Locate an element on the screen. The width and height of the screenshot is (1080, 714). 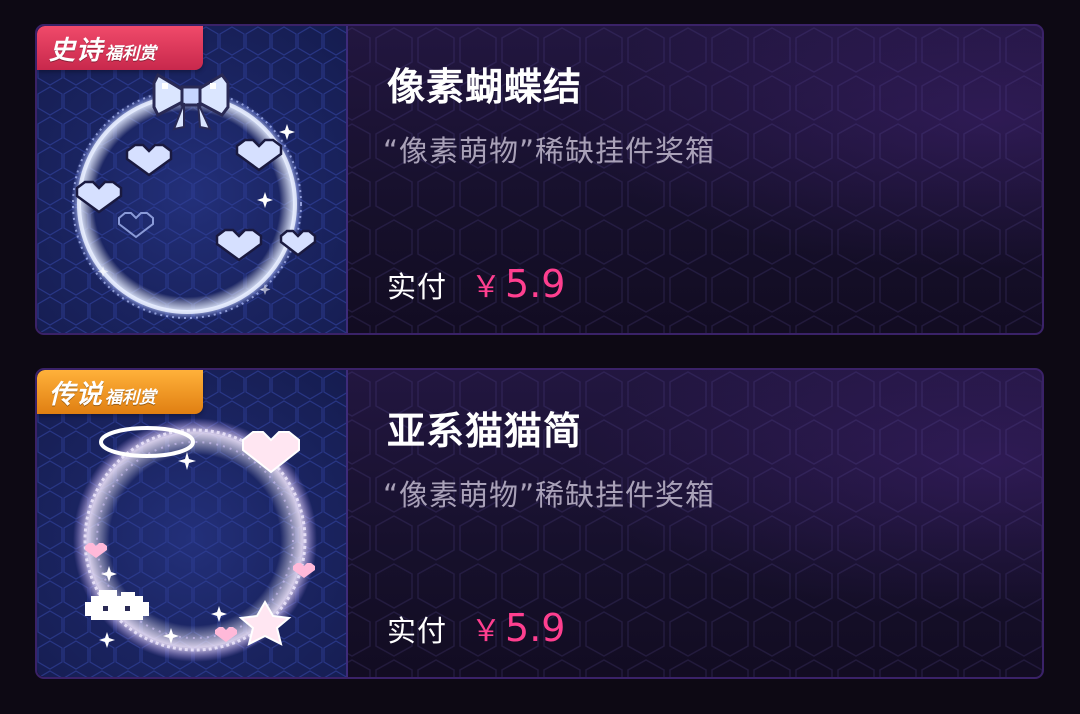
product-thumbnail: 传说 福利赏 is located at coordinates (192, 523).